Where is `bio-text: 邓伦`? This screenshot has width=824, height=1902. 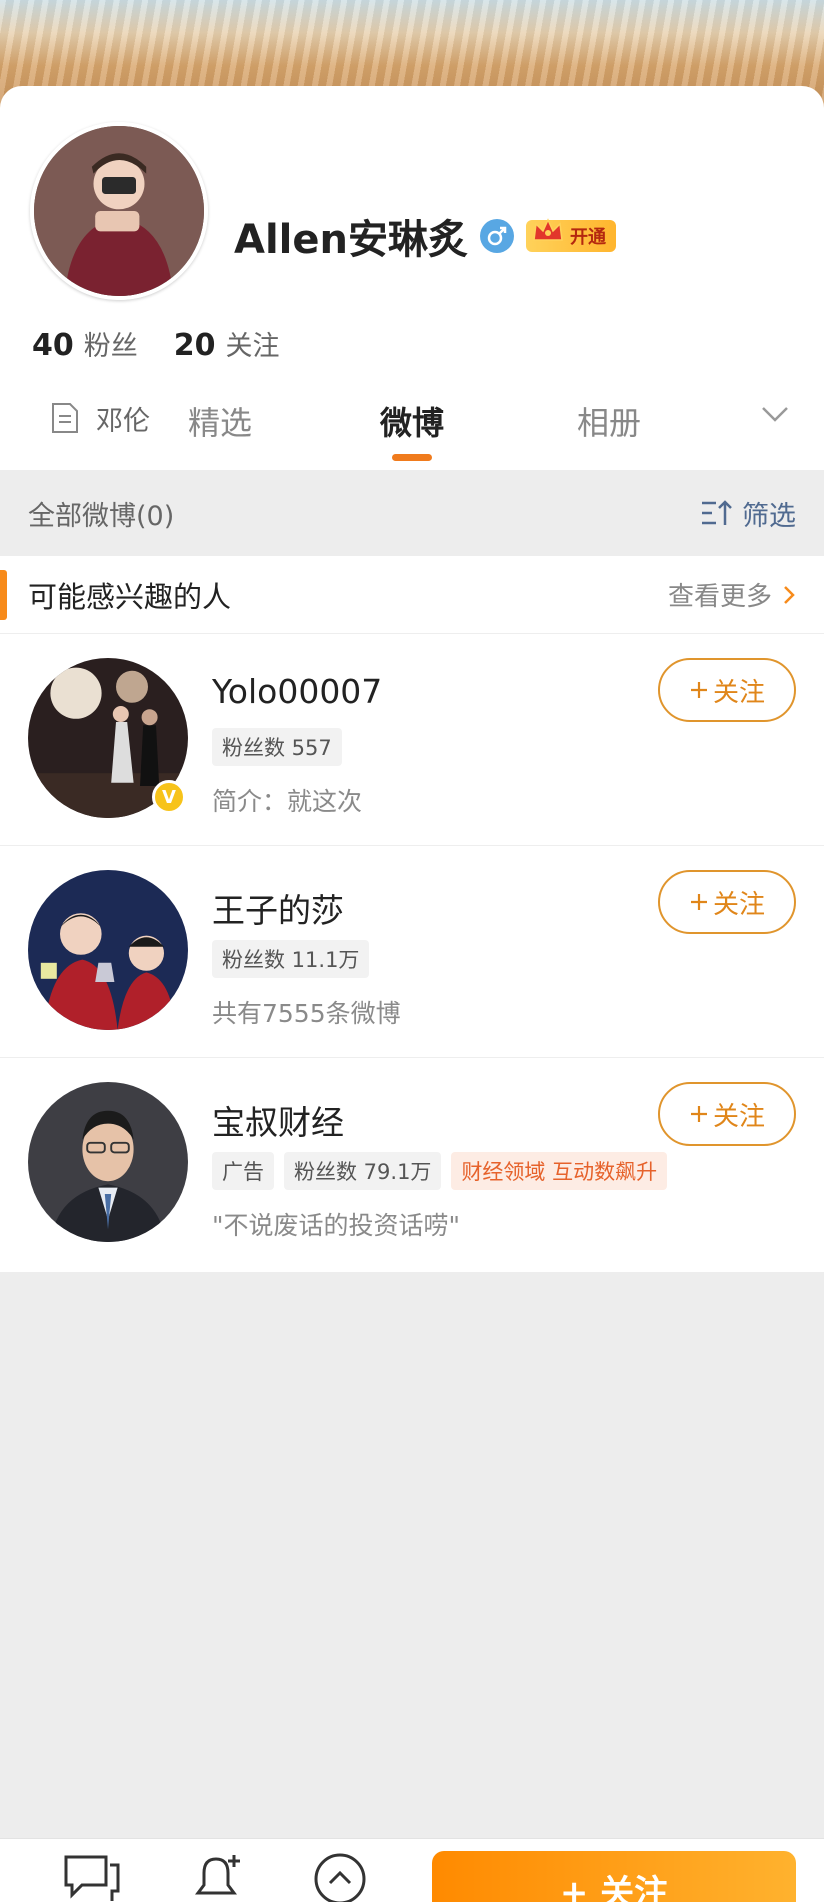
bio-text: 邓伦 is located at coordinates (123, 421).